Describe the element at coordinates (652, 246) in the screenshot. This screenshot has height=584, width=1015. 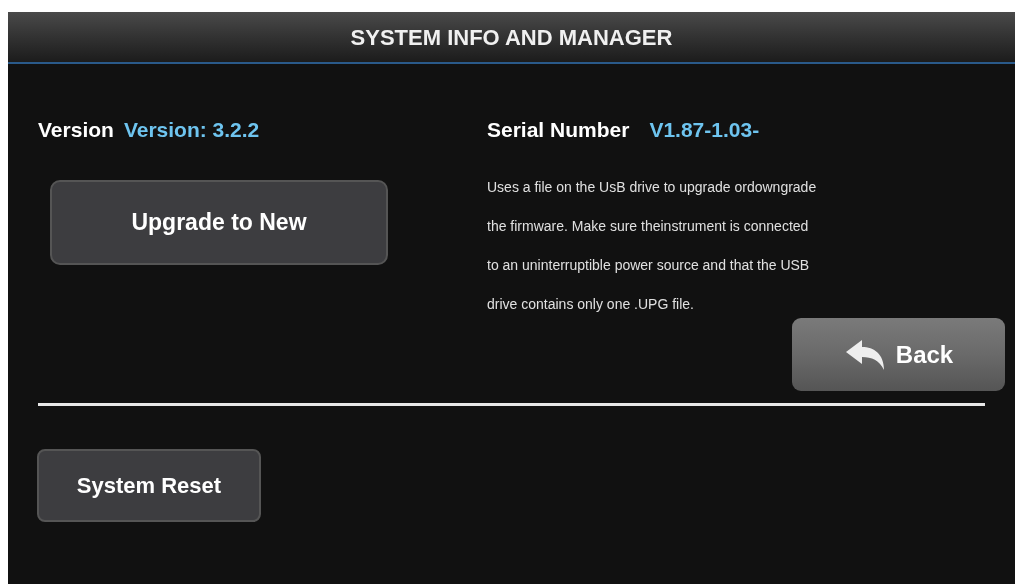
I see `description-text: Uses a file on the UsB drive to upgrade ordowngrade the firmware. Make sure theinstrument is connected to an uninterruptible power source and that the USB drive contains only one .UPG file.` at that location.